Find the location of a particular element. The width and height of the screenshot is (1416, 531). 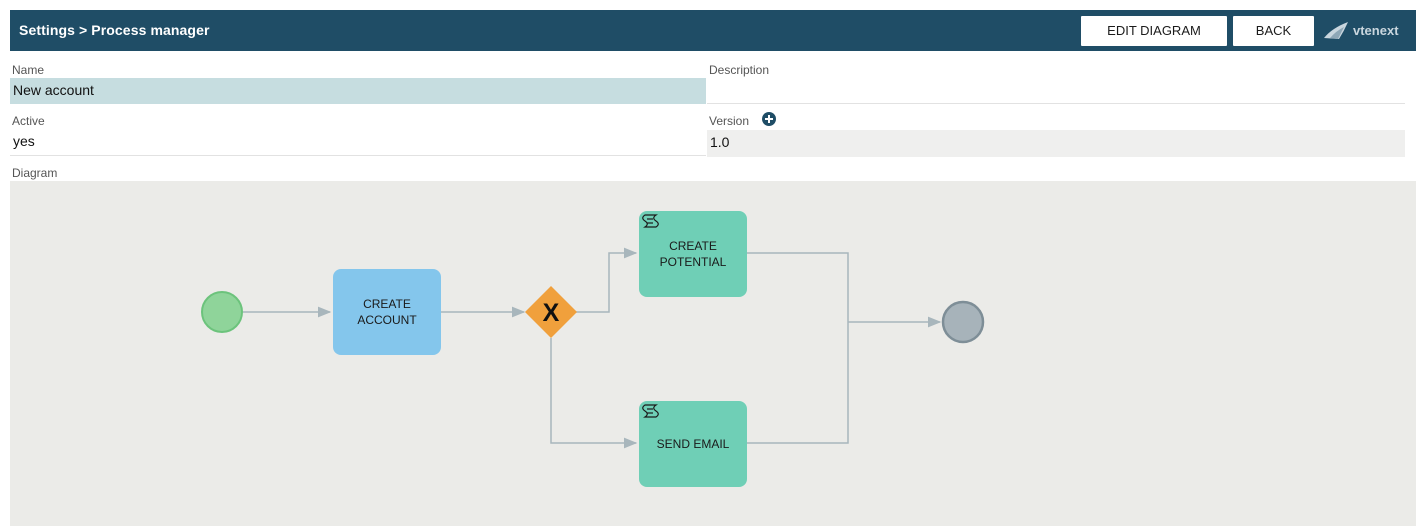

breadcrumb: Settings > Process manager is located at coordinates (114, 30).